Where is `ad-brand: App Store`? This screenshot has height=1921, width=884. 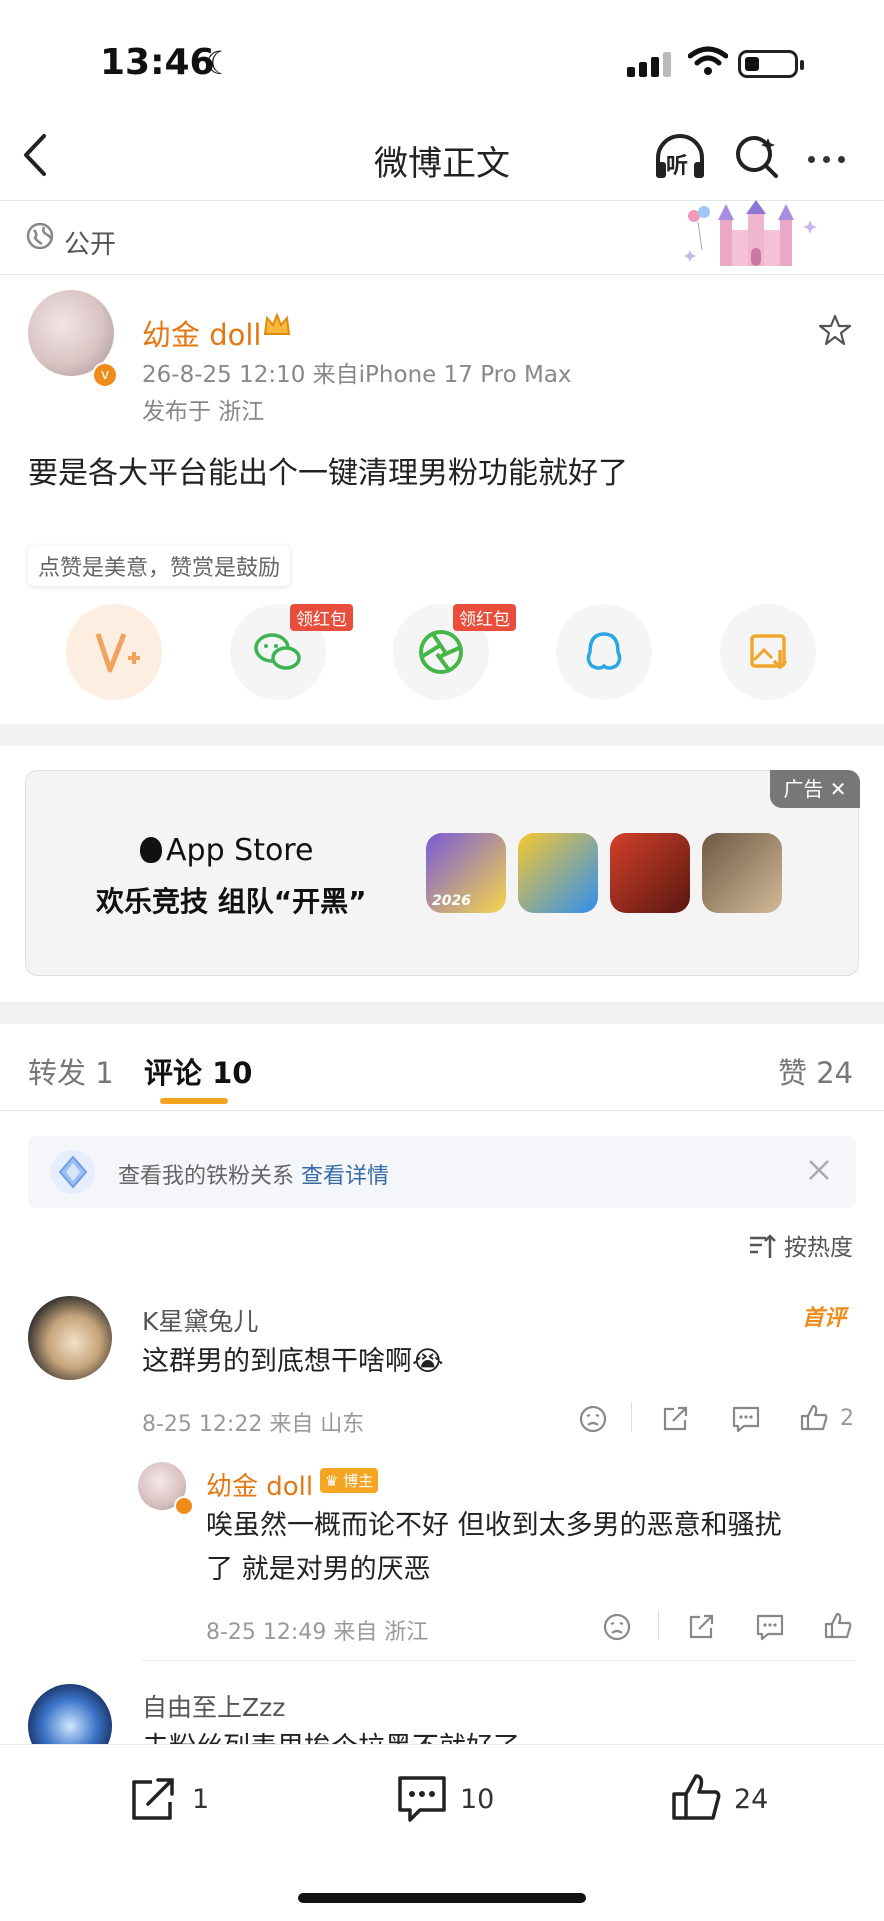 ad-brand: App Store is located at coordinates (226, 850).